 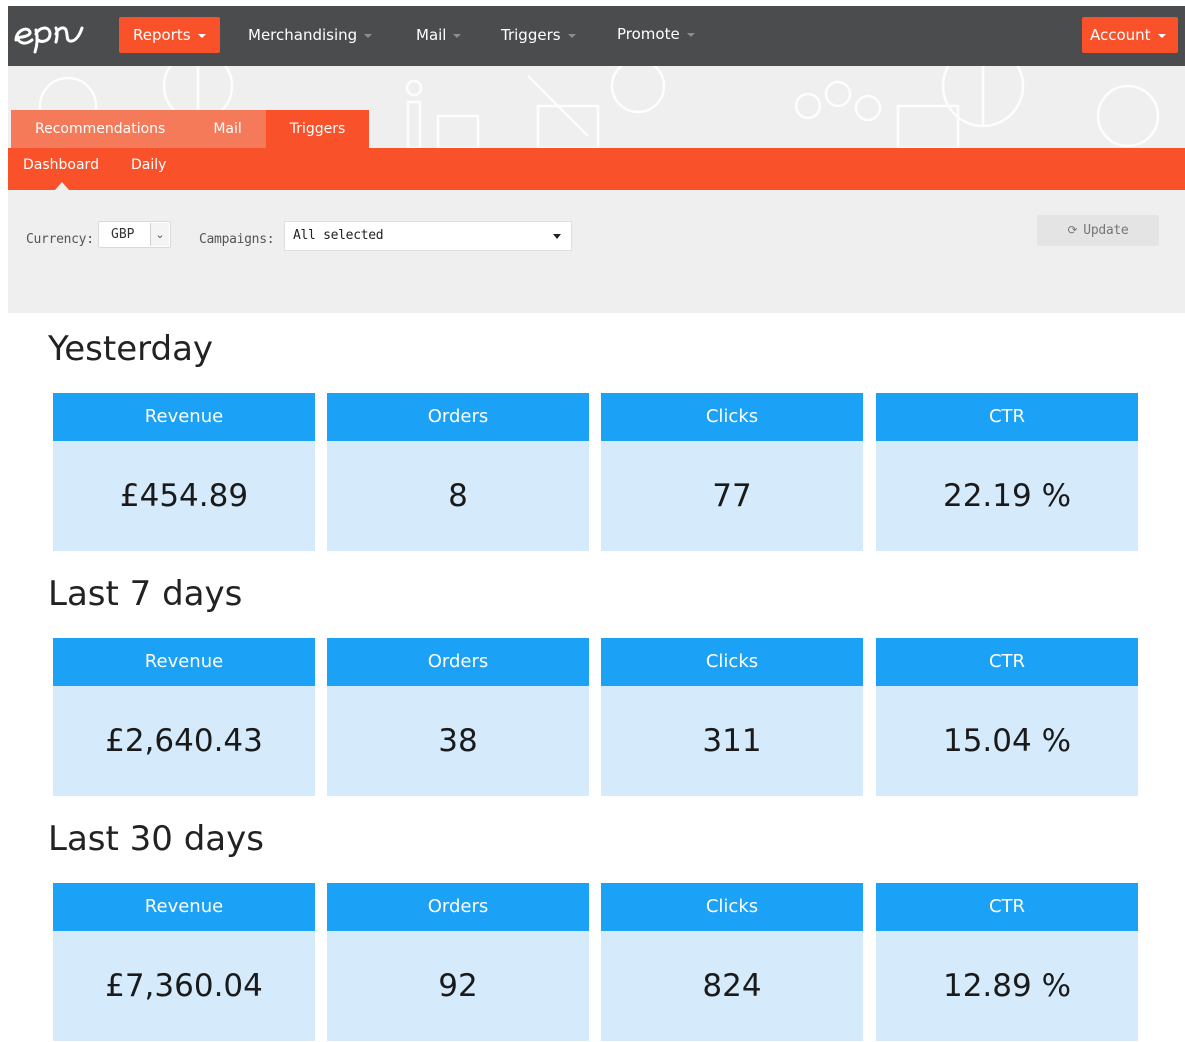 I want to click on metric-value: £7,360.04, so click(x=184, y=986).